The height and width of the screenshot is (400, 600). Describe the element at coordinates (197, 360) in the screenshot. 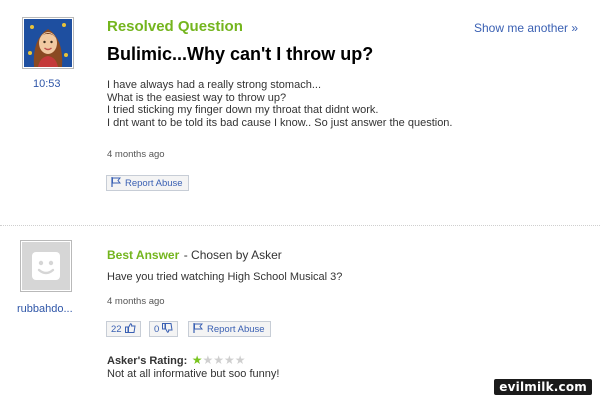

I see `star-filled-icon: ★` at that location.